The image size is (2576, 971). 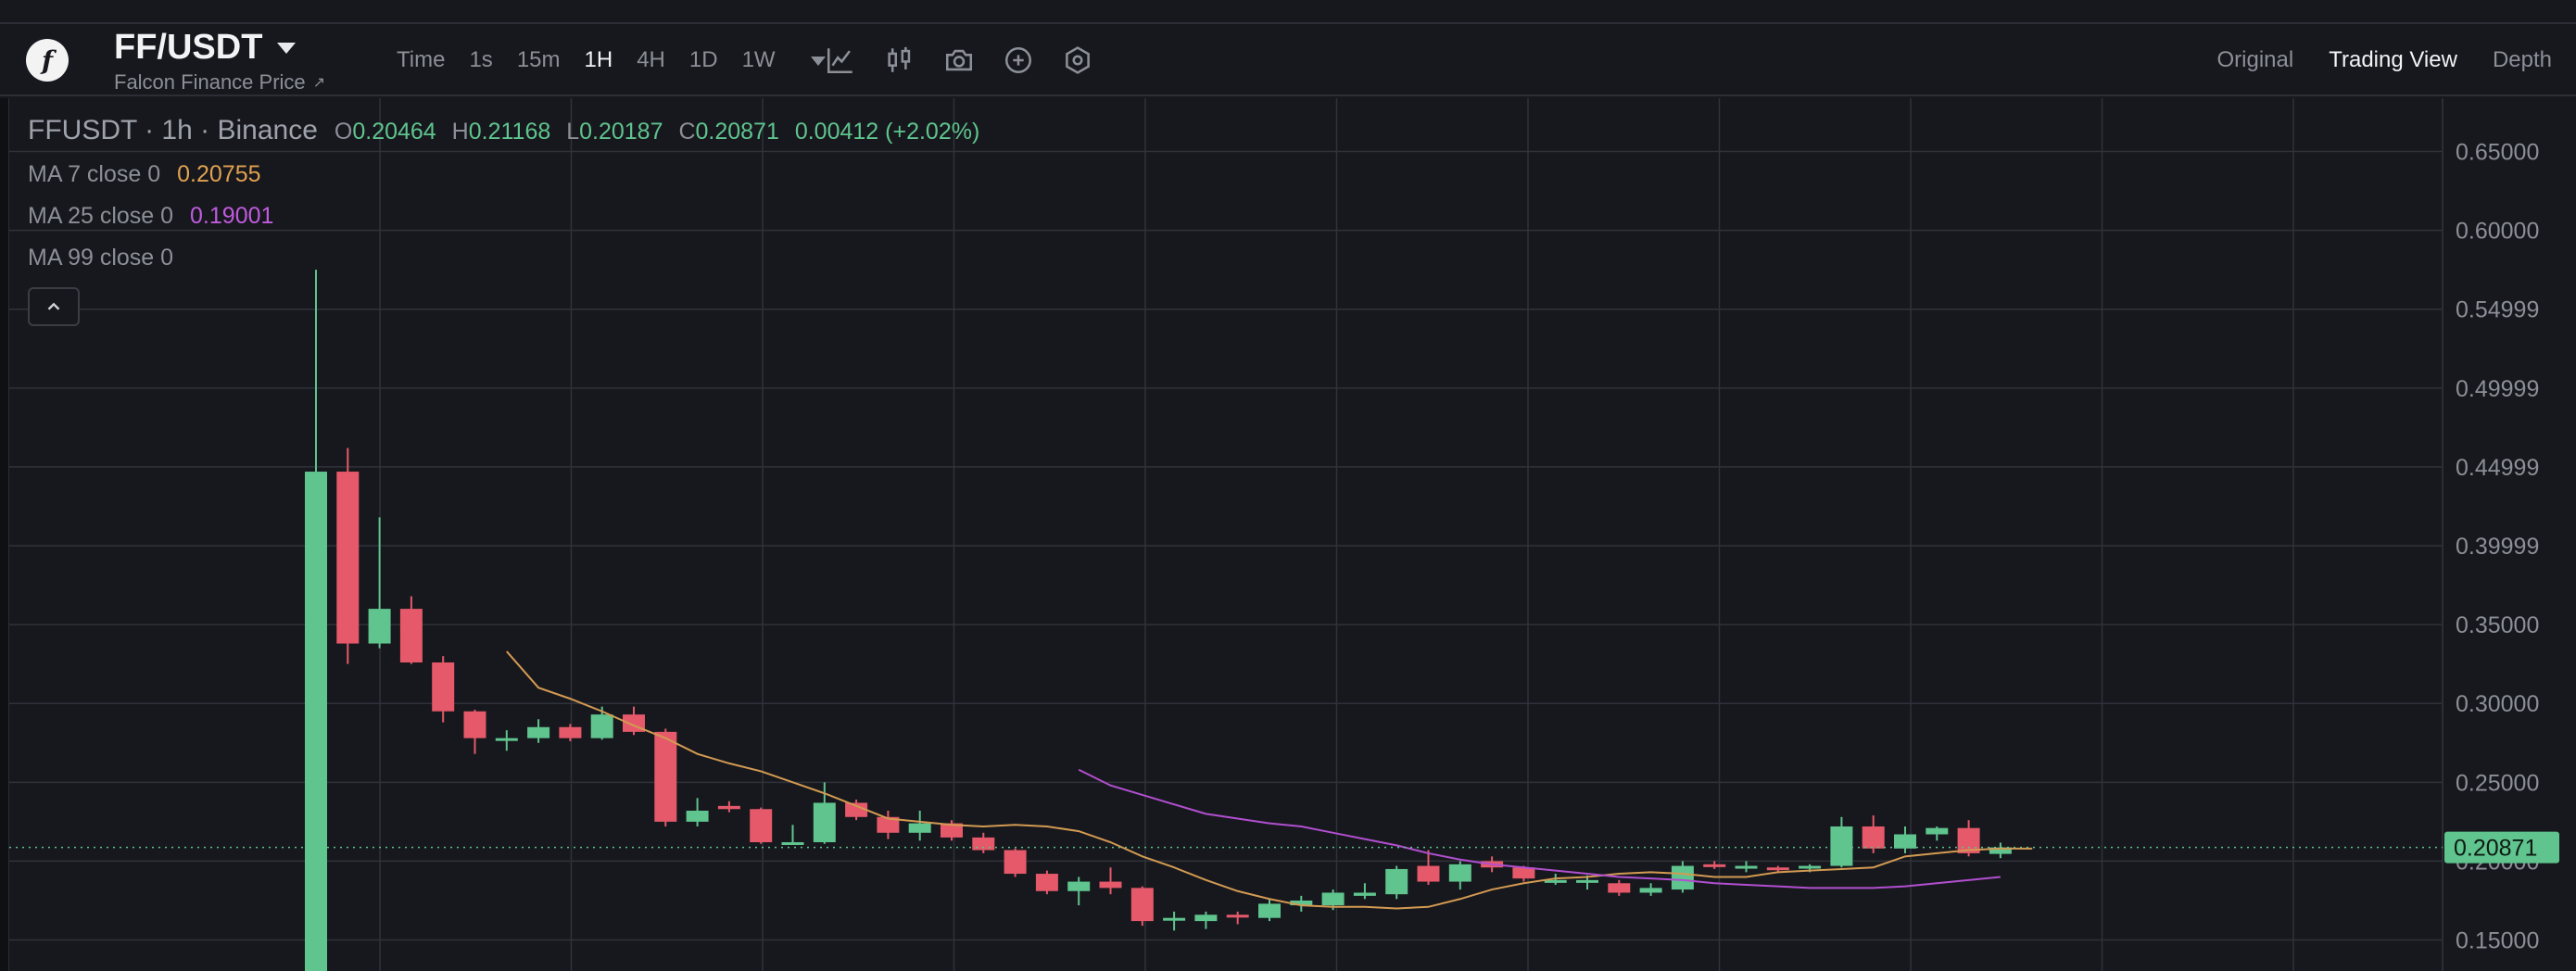 I want to click on candles-icon, so click(x=900, y=60).